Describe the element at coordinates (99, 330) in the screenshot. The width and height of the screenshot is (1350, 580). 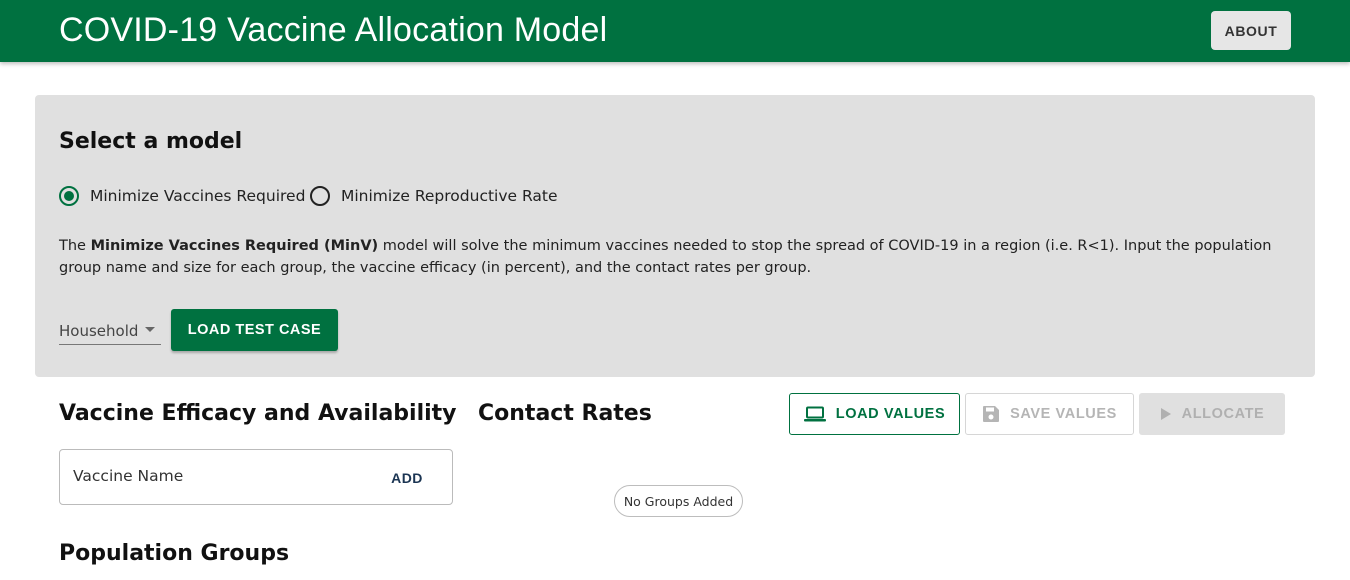
I see `test-case-value: Household` at that location.